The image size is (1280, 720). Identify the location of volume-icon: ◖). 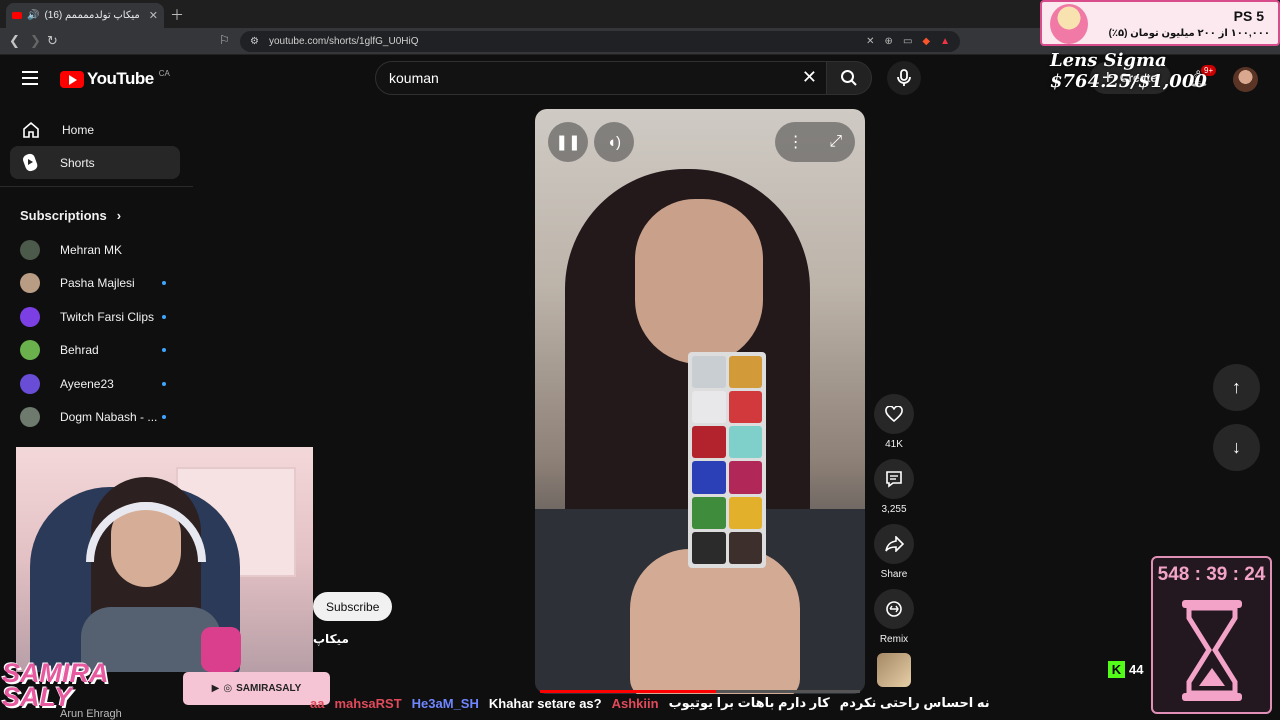
(614, 142).